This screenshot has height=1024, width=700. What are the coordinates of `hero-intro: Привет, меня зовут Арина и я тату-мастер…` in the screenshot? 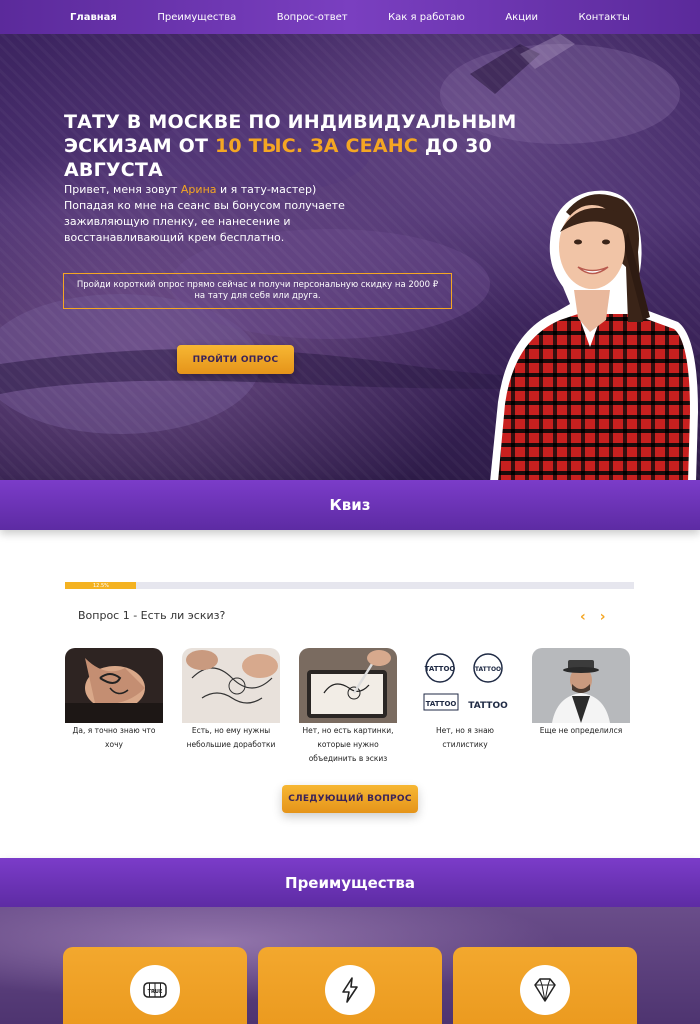 It's located at (214, 214).